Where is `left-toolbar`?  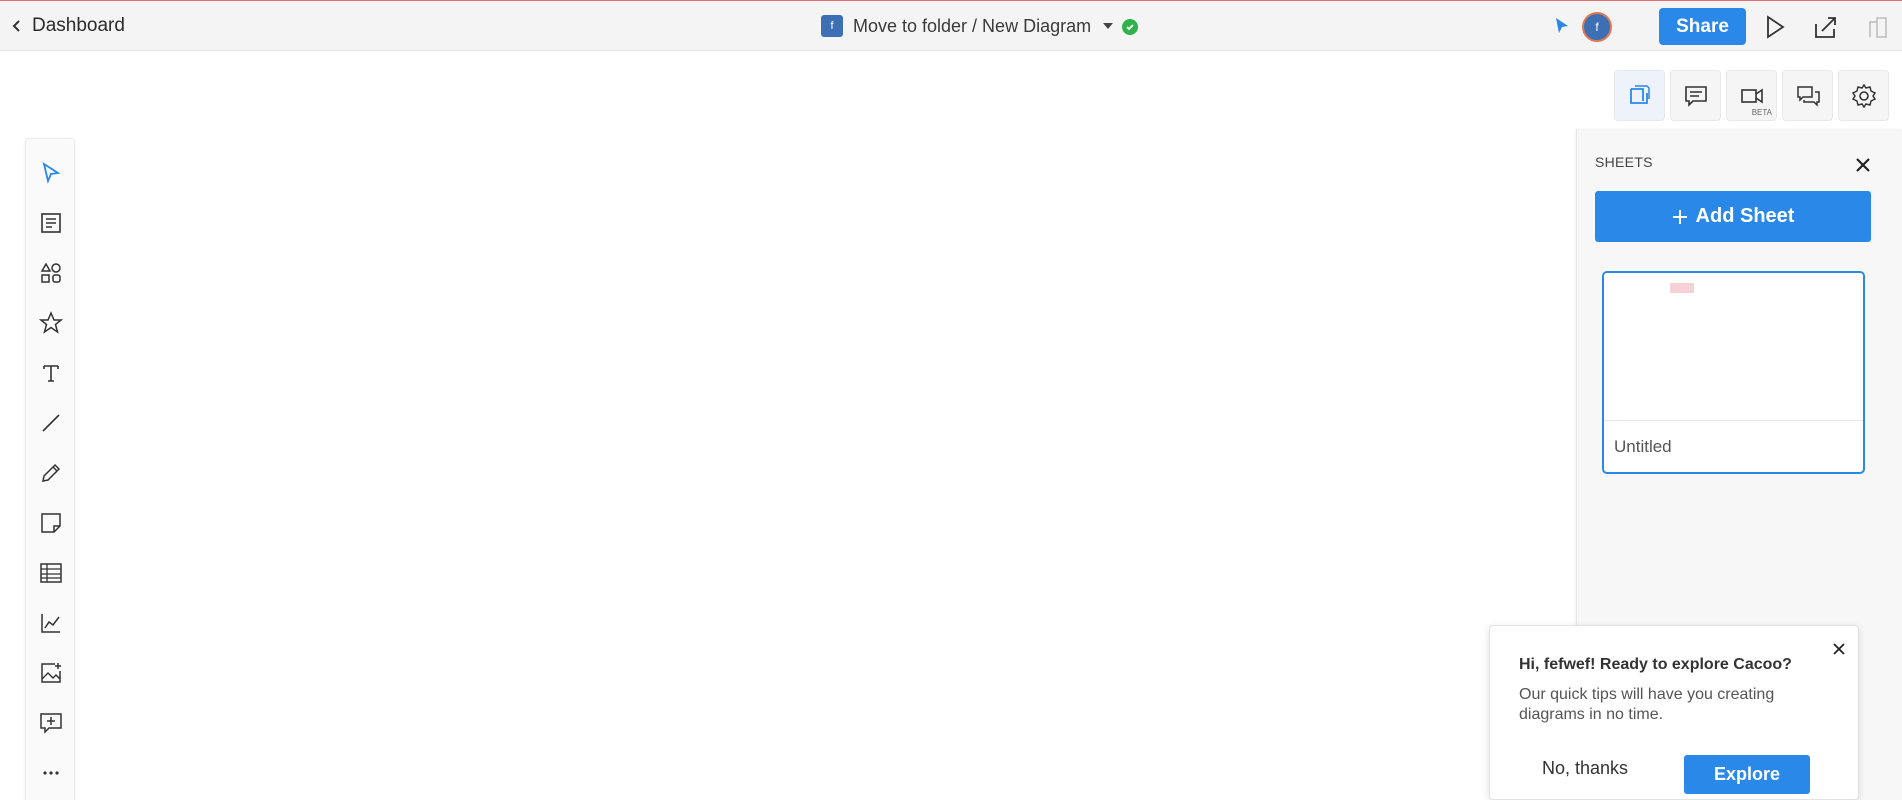 left-toolbar is located at coordinates (50, 469).